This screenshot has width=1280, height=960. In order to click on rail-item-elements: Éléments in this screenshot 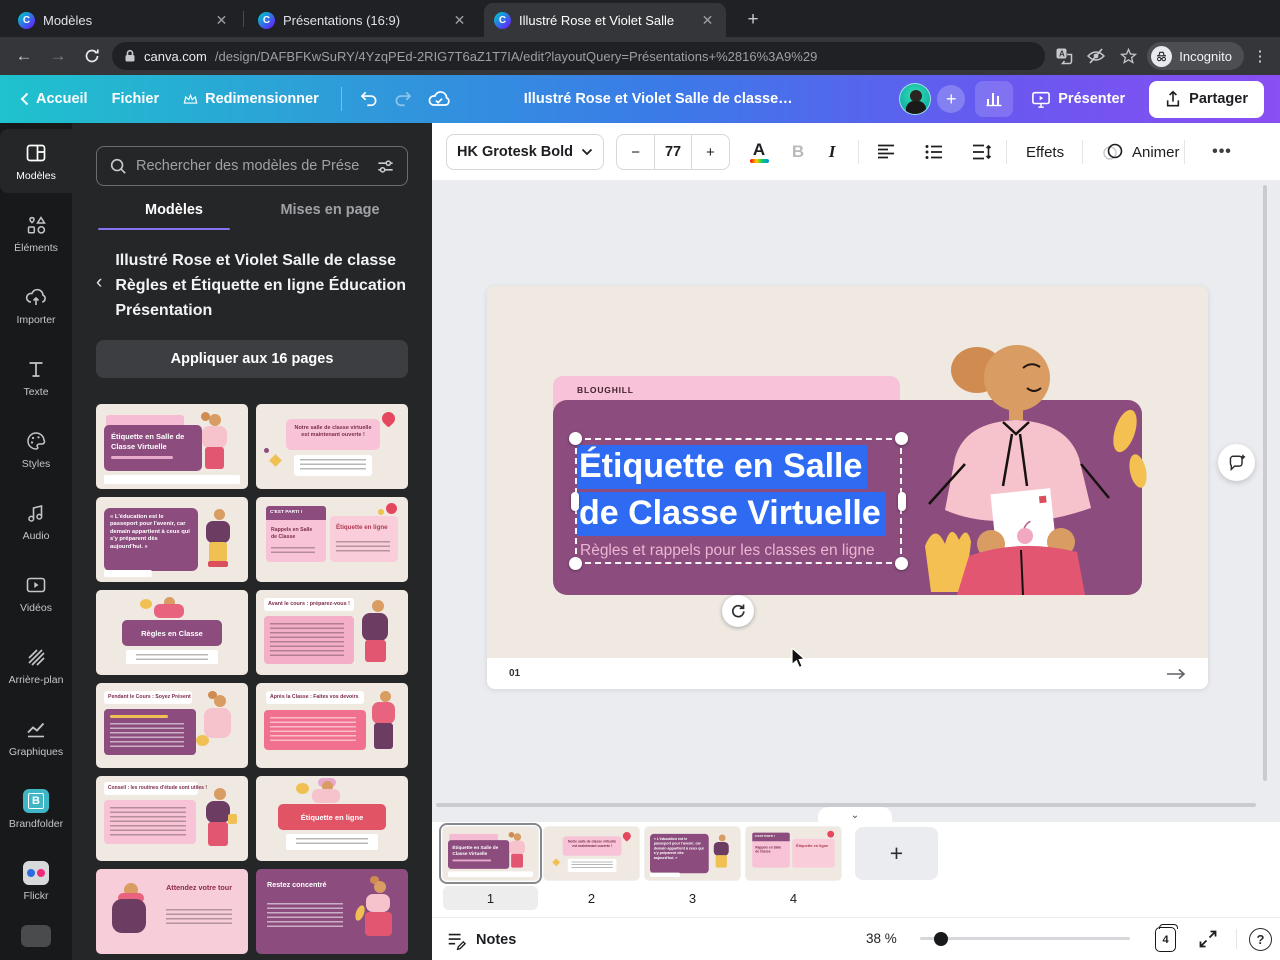, I will do `click(36, 233)`.